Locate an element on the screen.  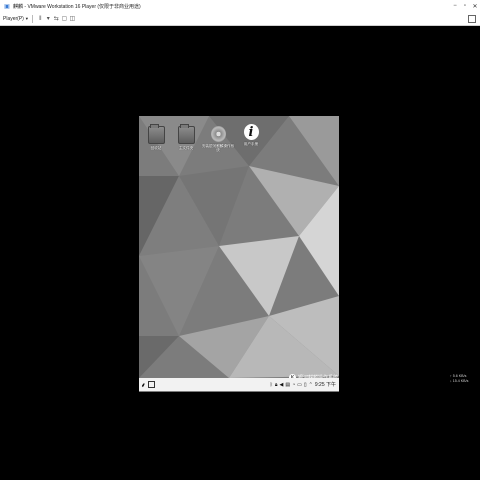
home-folder-icon is located at coordinates (186, 134).